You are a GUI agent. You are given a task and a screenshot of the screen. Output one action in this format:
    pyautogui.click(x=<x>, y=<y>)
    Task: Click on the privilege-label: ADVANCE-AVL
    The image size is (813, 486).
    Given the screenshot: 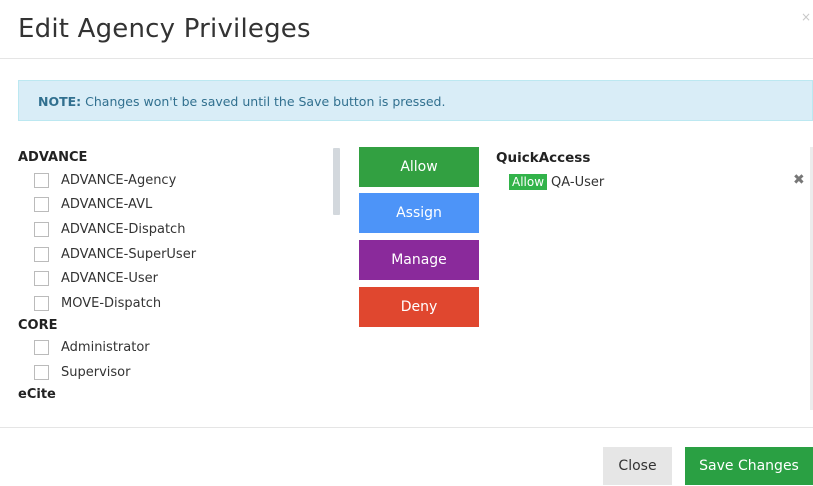 What is the action you would take?
    pyautogui.click(x=107, y=205)
    